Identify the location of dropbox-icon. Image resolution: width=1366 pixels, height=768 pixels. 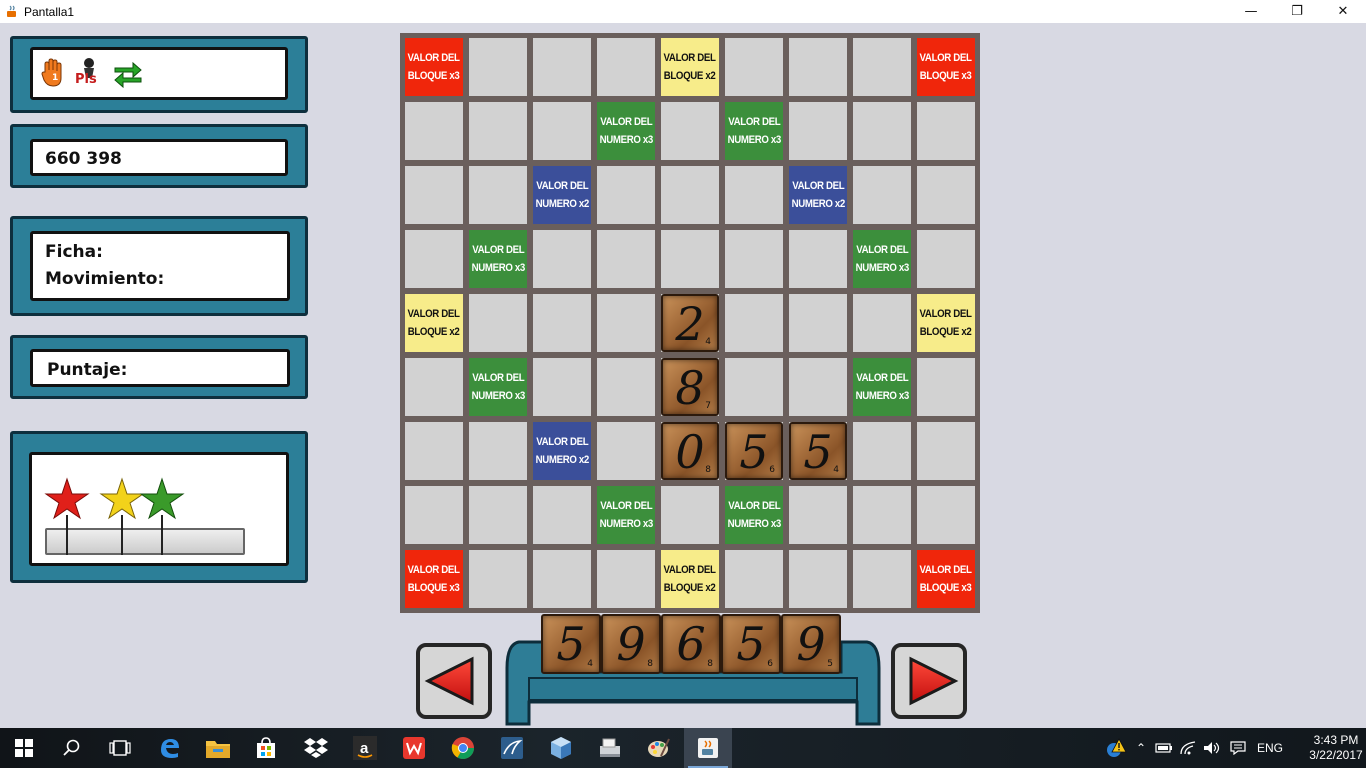
(316, 748).